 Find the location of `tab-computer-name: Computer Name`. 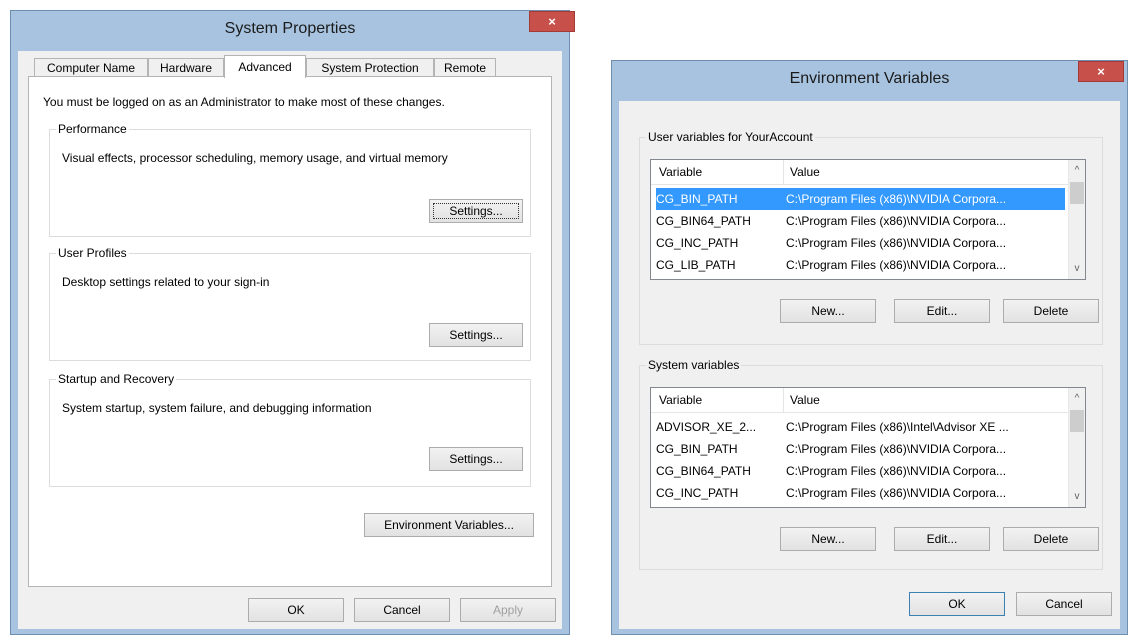

tab-computer-name: Computer Name is located at coordinates (91, 67).